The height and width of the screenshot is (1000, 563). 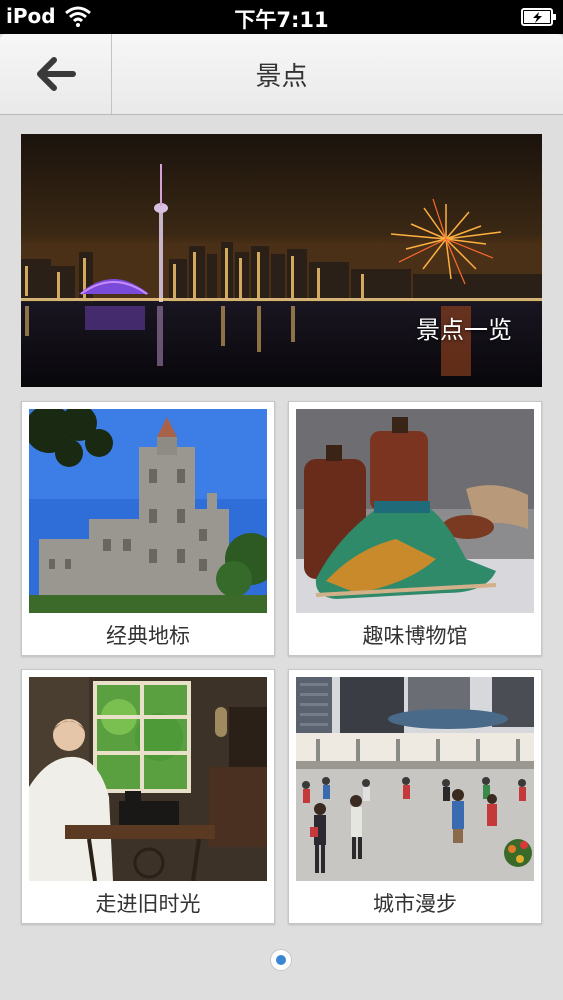 I want to click on page-title: 景点, so click(x=281, y=76).